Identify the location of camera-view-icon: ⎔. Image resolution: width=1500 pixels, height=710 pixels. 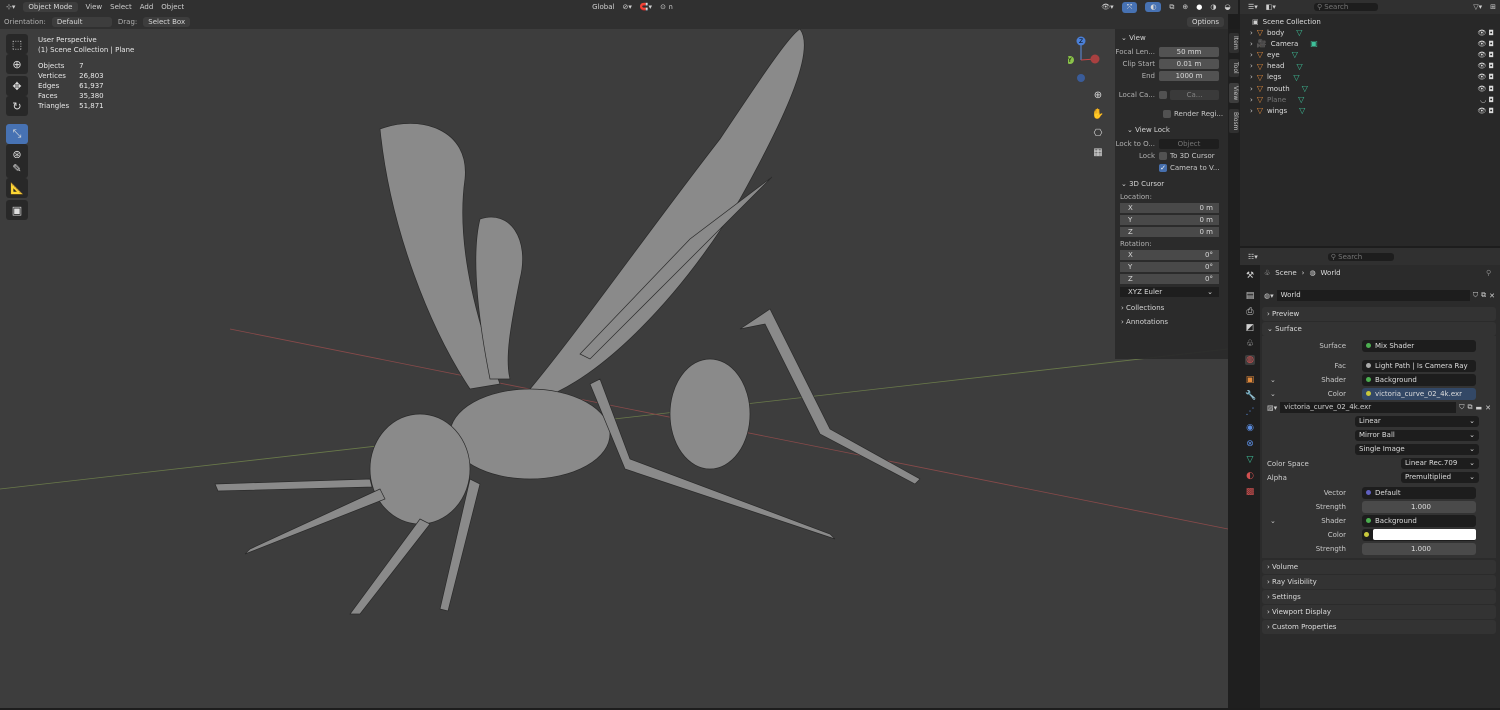
(1098, 133).